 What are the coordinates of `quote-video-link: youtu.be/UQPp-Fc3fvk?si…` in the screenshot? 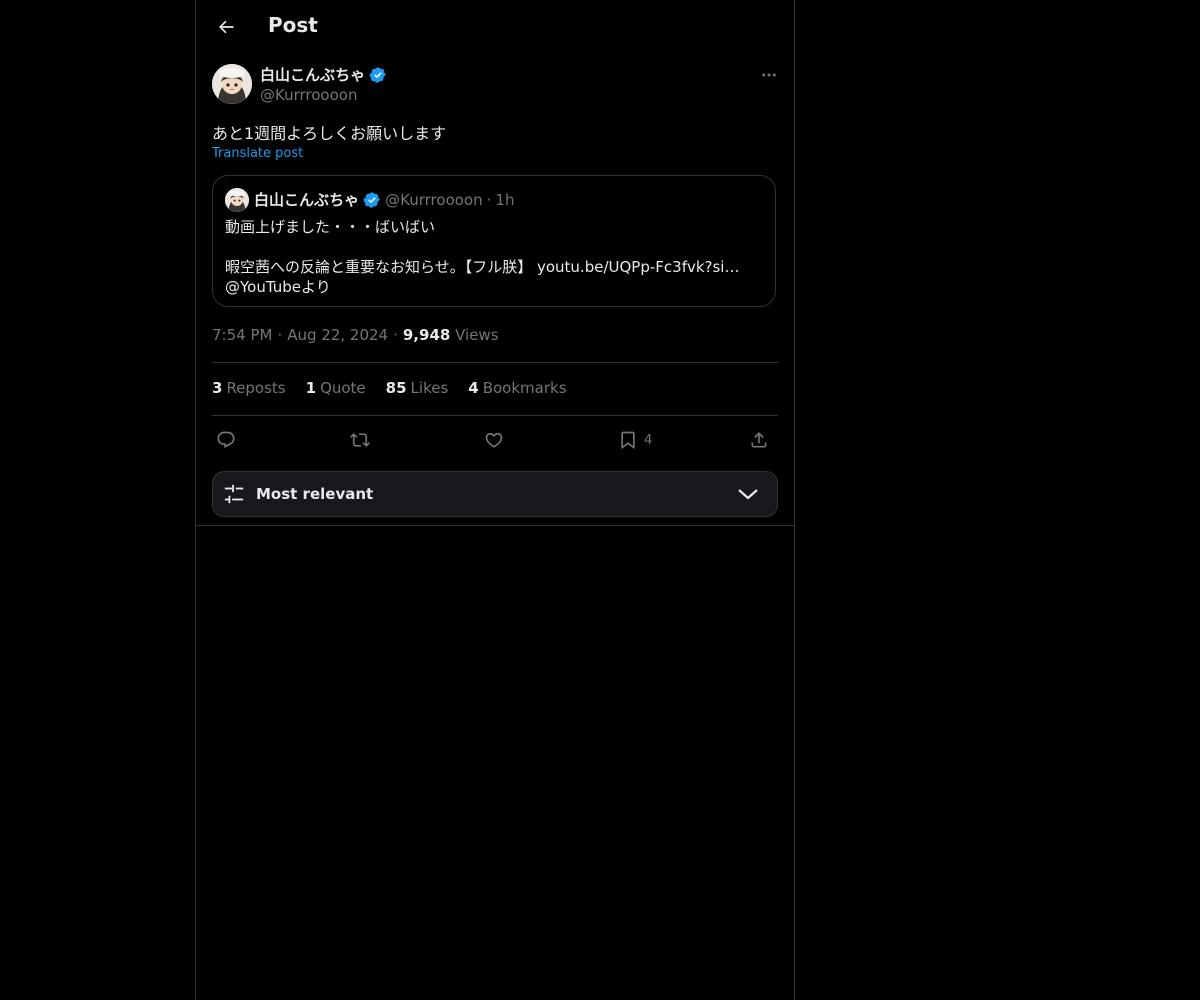 It's located at (638, 267).